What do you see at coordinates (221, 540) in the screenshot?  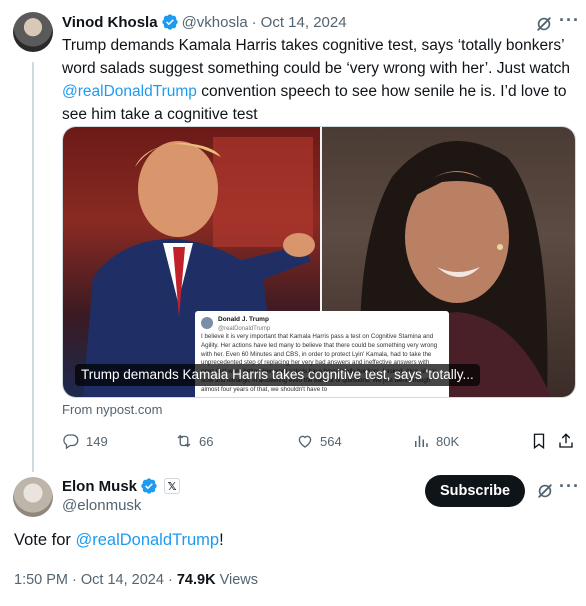 I see `reply-text-suffix: !` at bounding box center [221, 540].